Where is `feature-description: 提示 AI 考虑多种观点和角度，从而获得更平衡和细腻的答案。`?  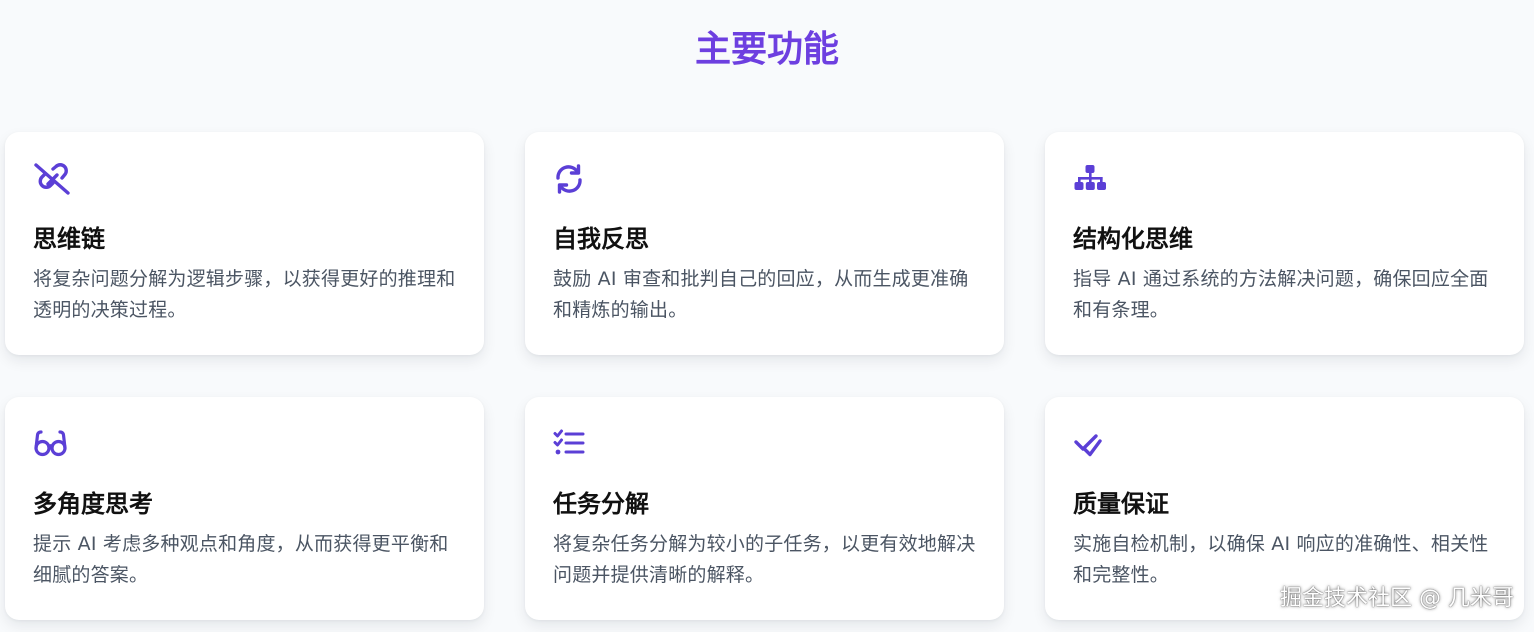 feature-description: 提示 AI 考虑多种观点和角度，从而获得更平衡和细腻的答案。 is located at coordinates (241, 559).